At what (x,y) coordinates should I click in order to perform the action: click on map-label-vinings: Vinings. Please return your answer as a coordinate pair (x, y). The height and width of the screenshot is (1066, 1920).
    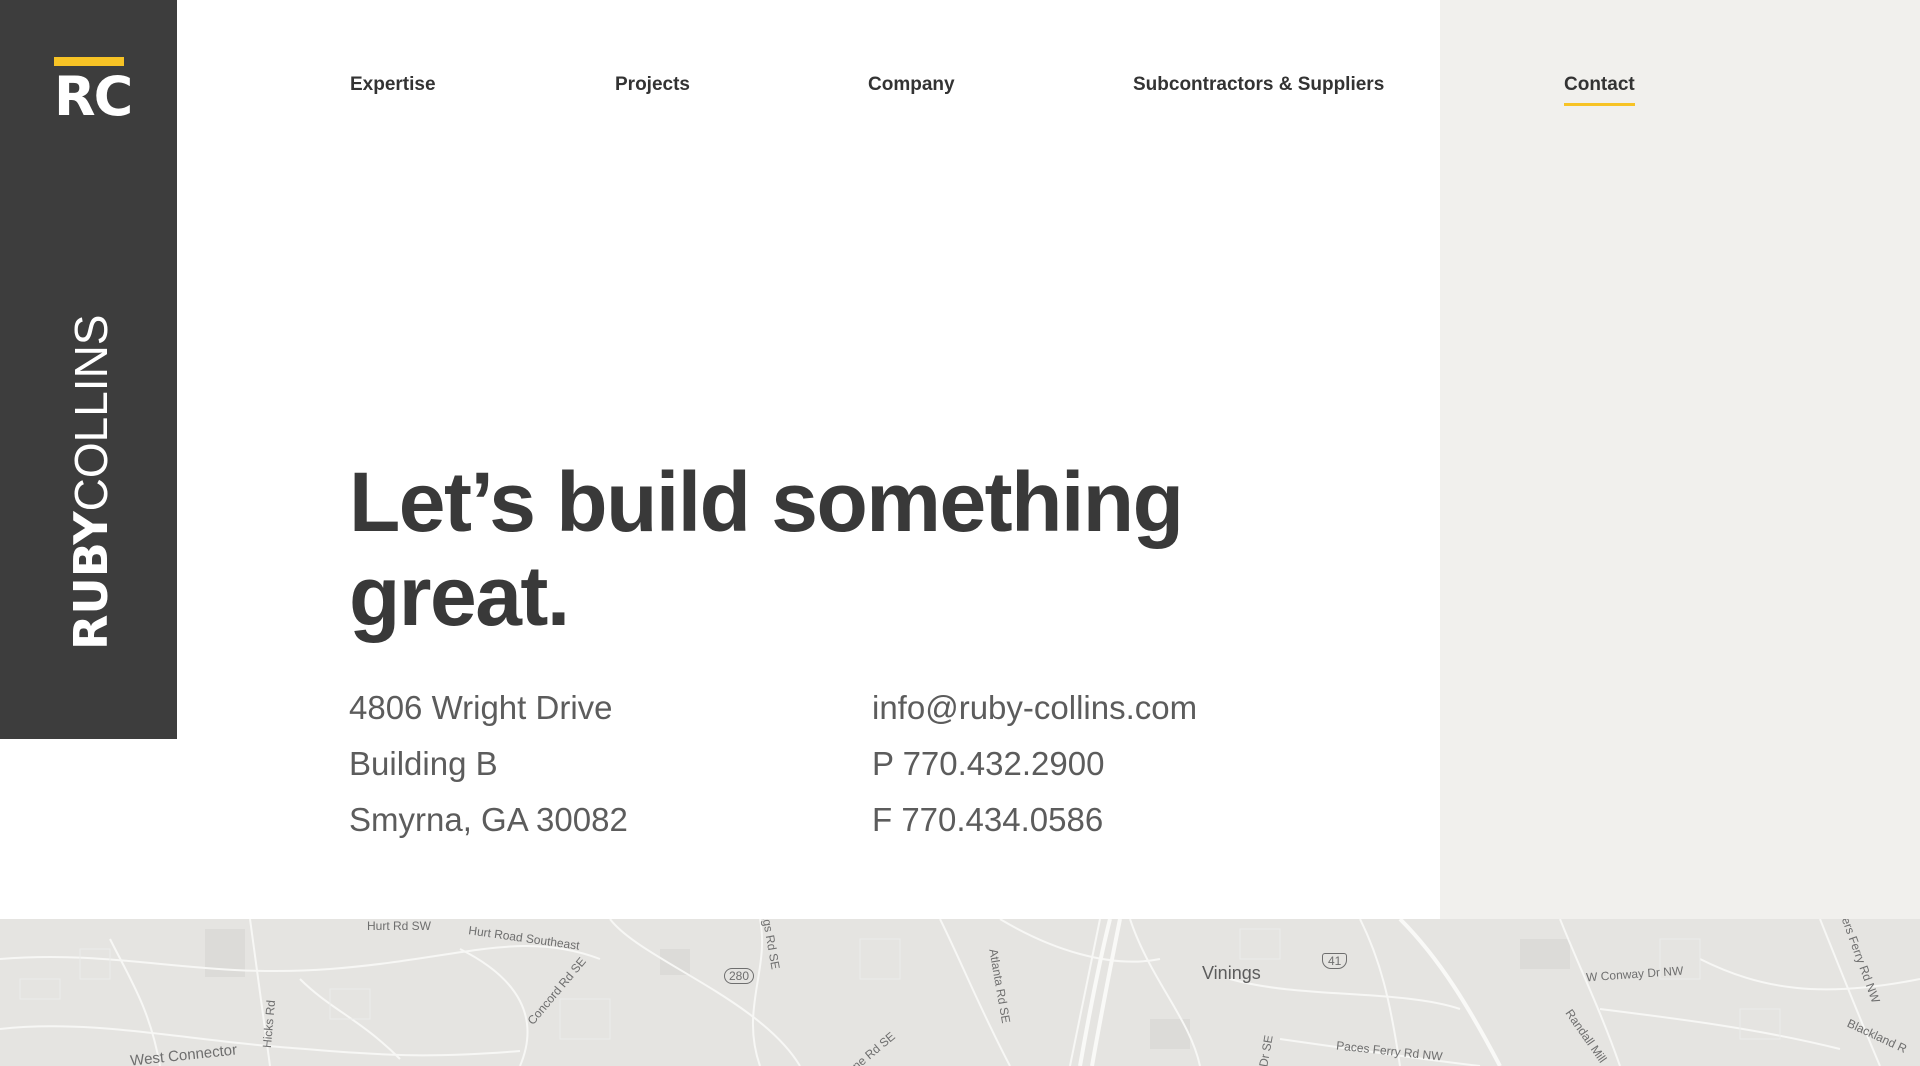
    Looking at the image, I should click on (1231, 973).